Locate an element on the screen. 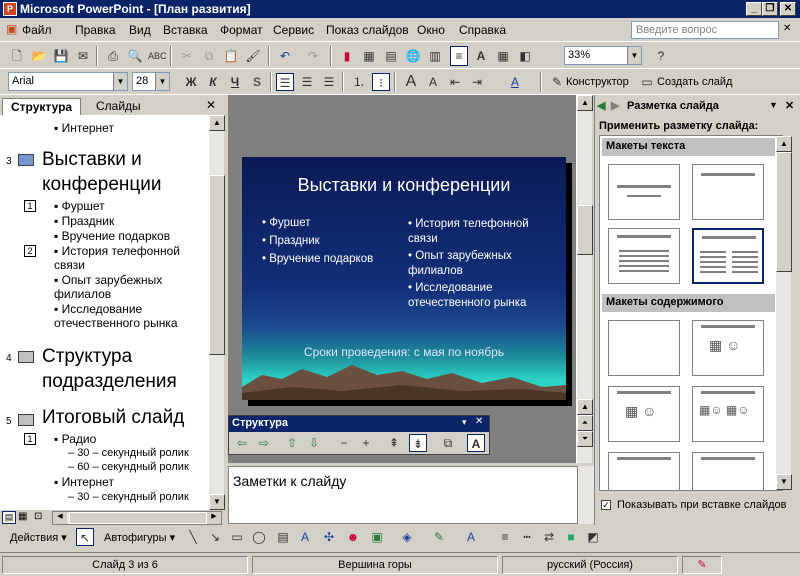  expand-icon: + is located at coordinates (366, 443).